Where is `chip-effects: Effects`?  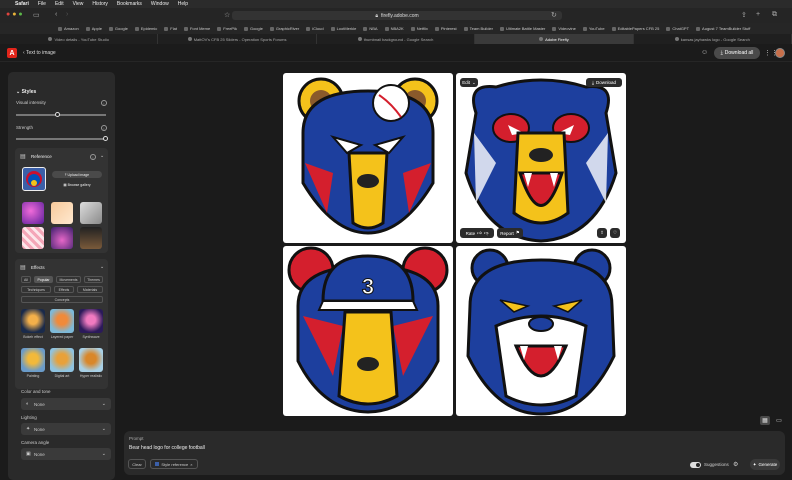 chip-effects: Effects is located at coordinates (64, 289).